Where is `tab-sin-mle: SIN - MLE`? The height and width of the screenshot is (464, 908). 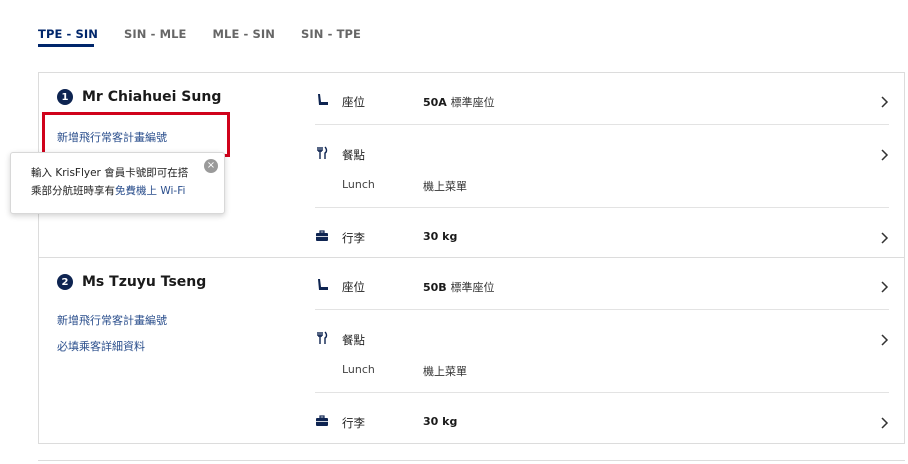 tab-sin-mle: SIN - MLE is located at coordinates (155, 34).